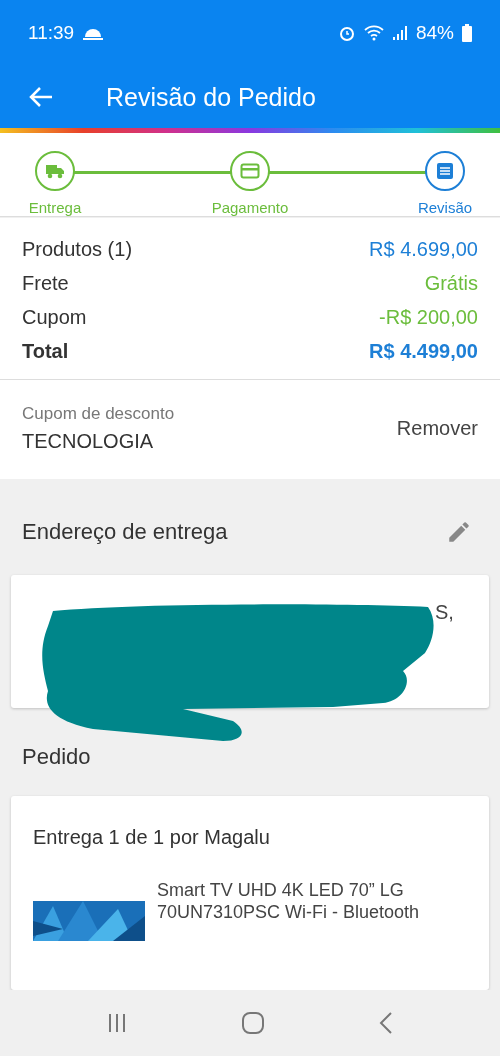 The width and height of the screenshot is (500, 1056). Describe the element at coordinates (444, 612) in the screenshot. I see `address-text: S,` at that location.